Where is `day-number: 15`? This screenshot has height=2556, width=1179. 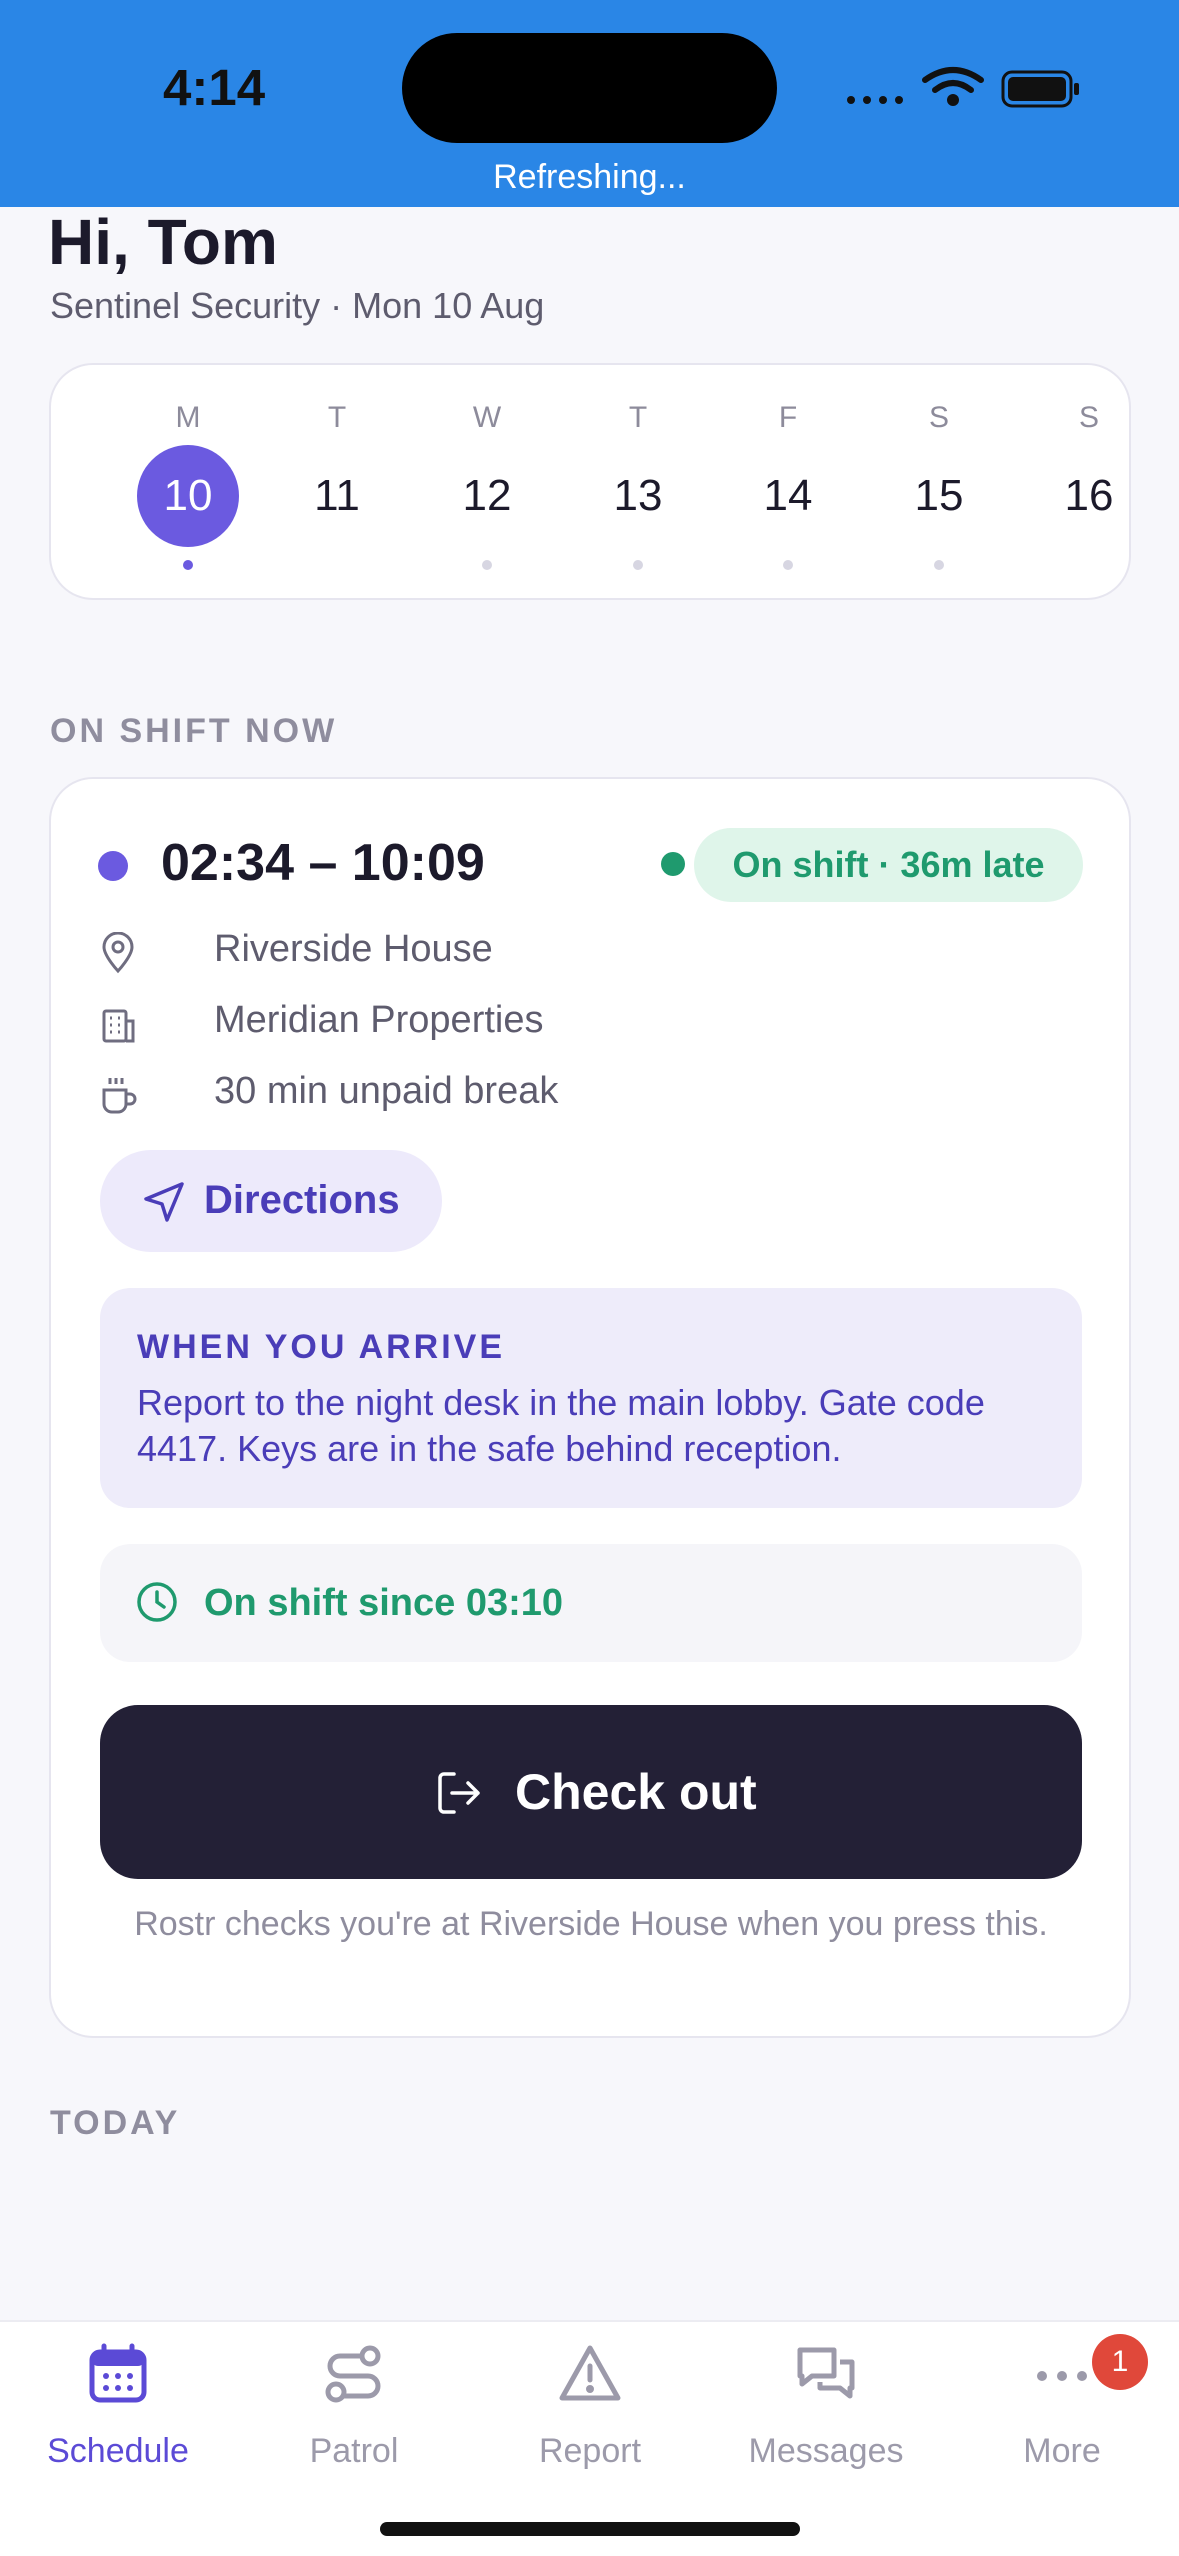
day-number: 15 is located at coordinates (939, 495).